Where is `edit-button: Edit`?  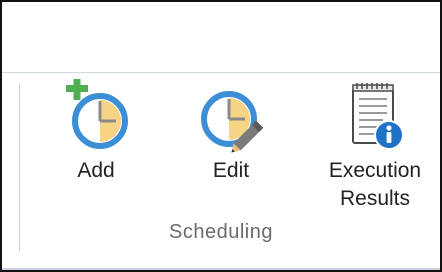 edit-button: Edit is located at coordinates (231, 132).